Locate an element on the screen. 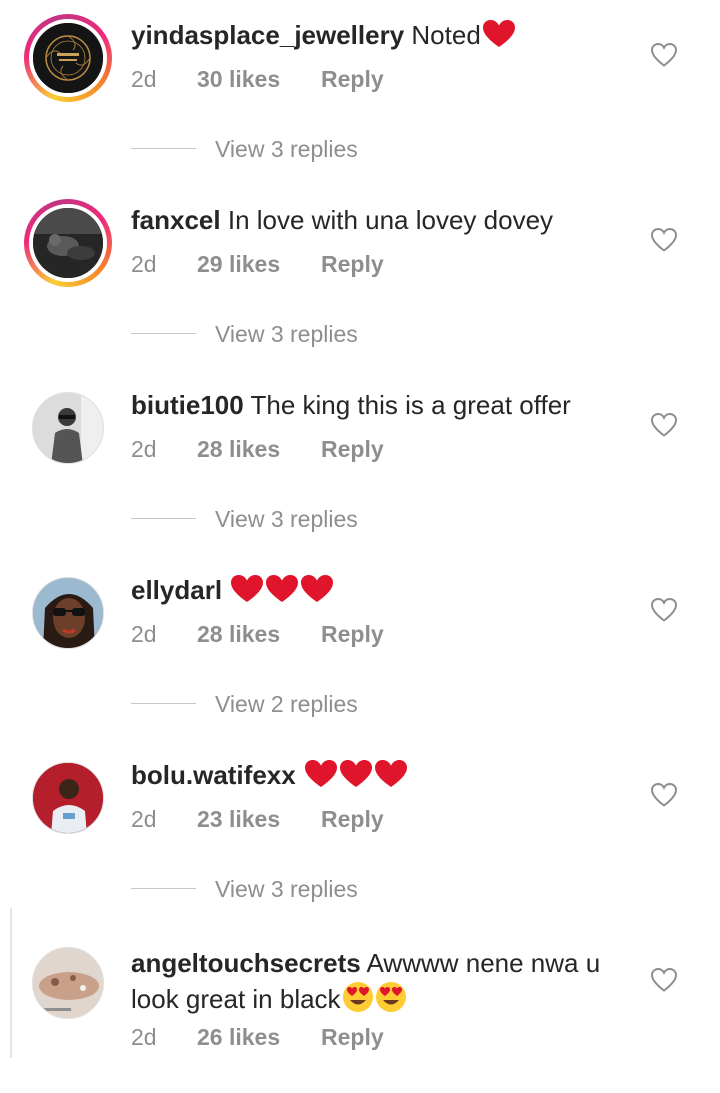 This screenshot has height=1093, width=720. jewellery-logo-avatar-image is located at coordinates (68, 58).